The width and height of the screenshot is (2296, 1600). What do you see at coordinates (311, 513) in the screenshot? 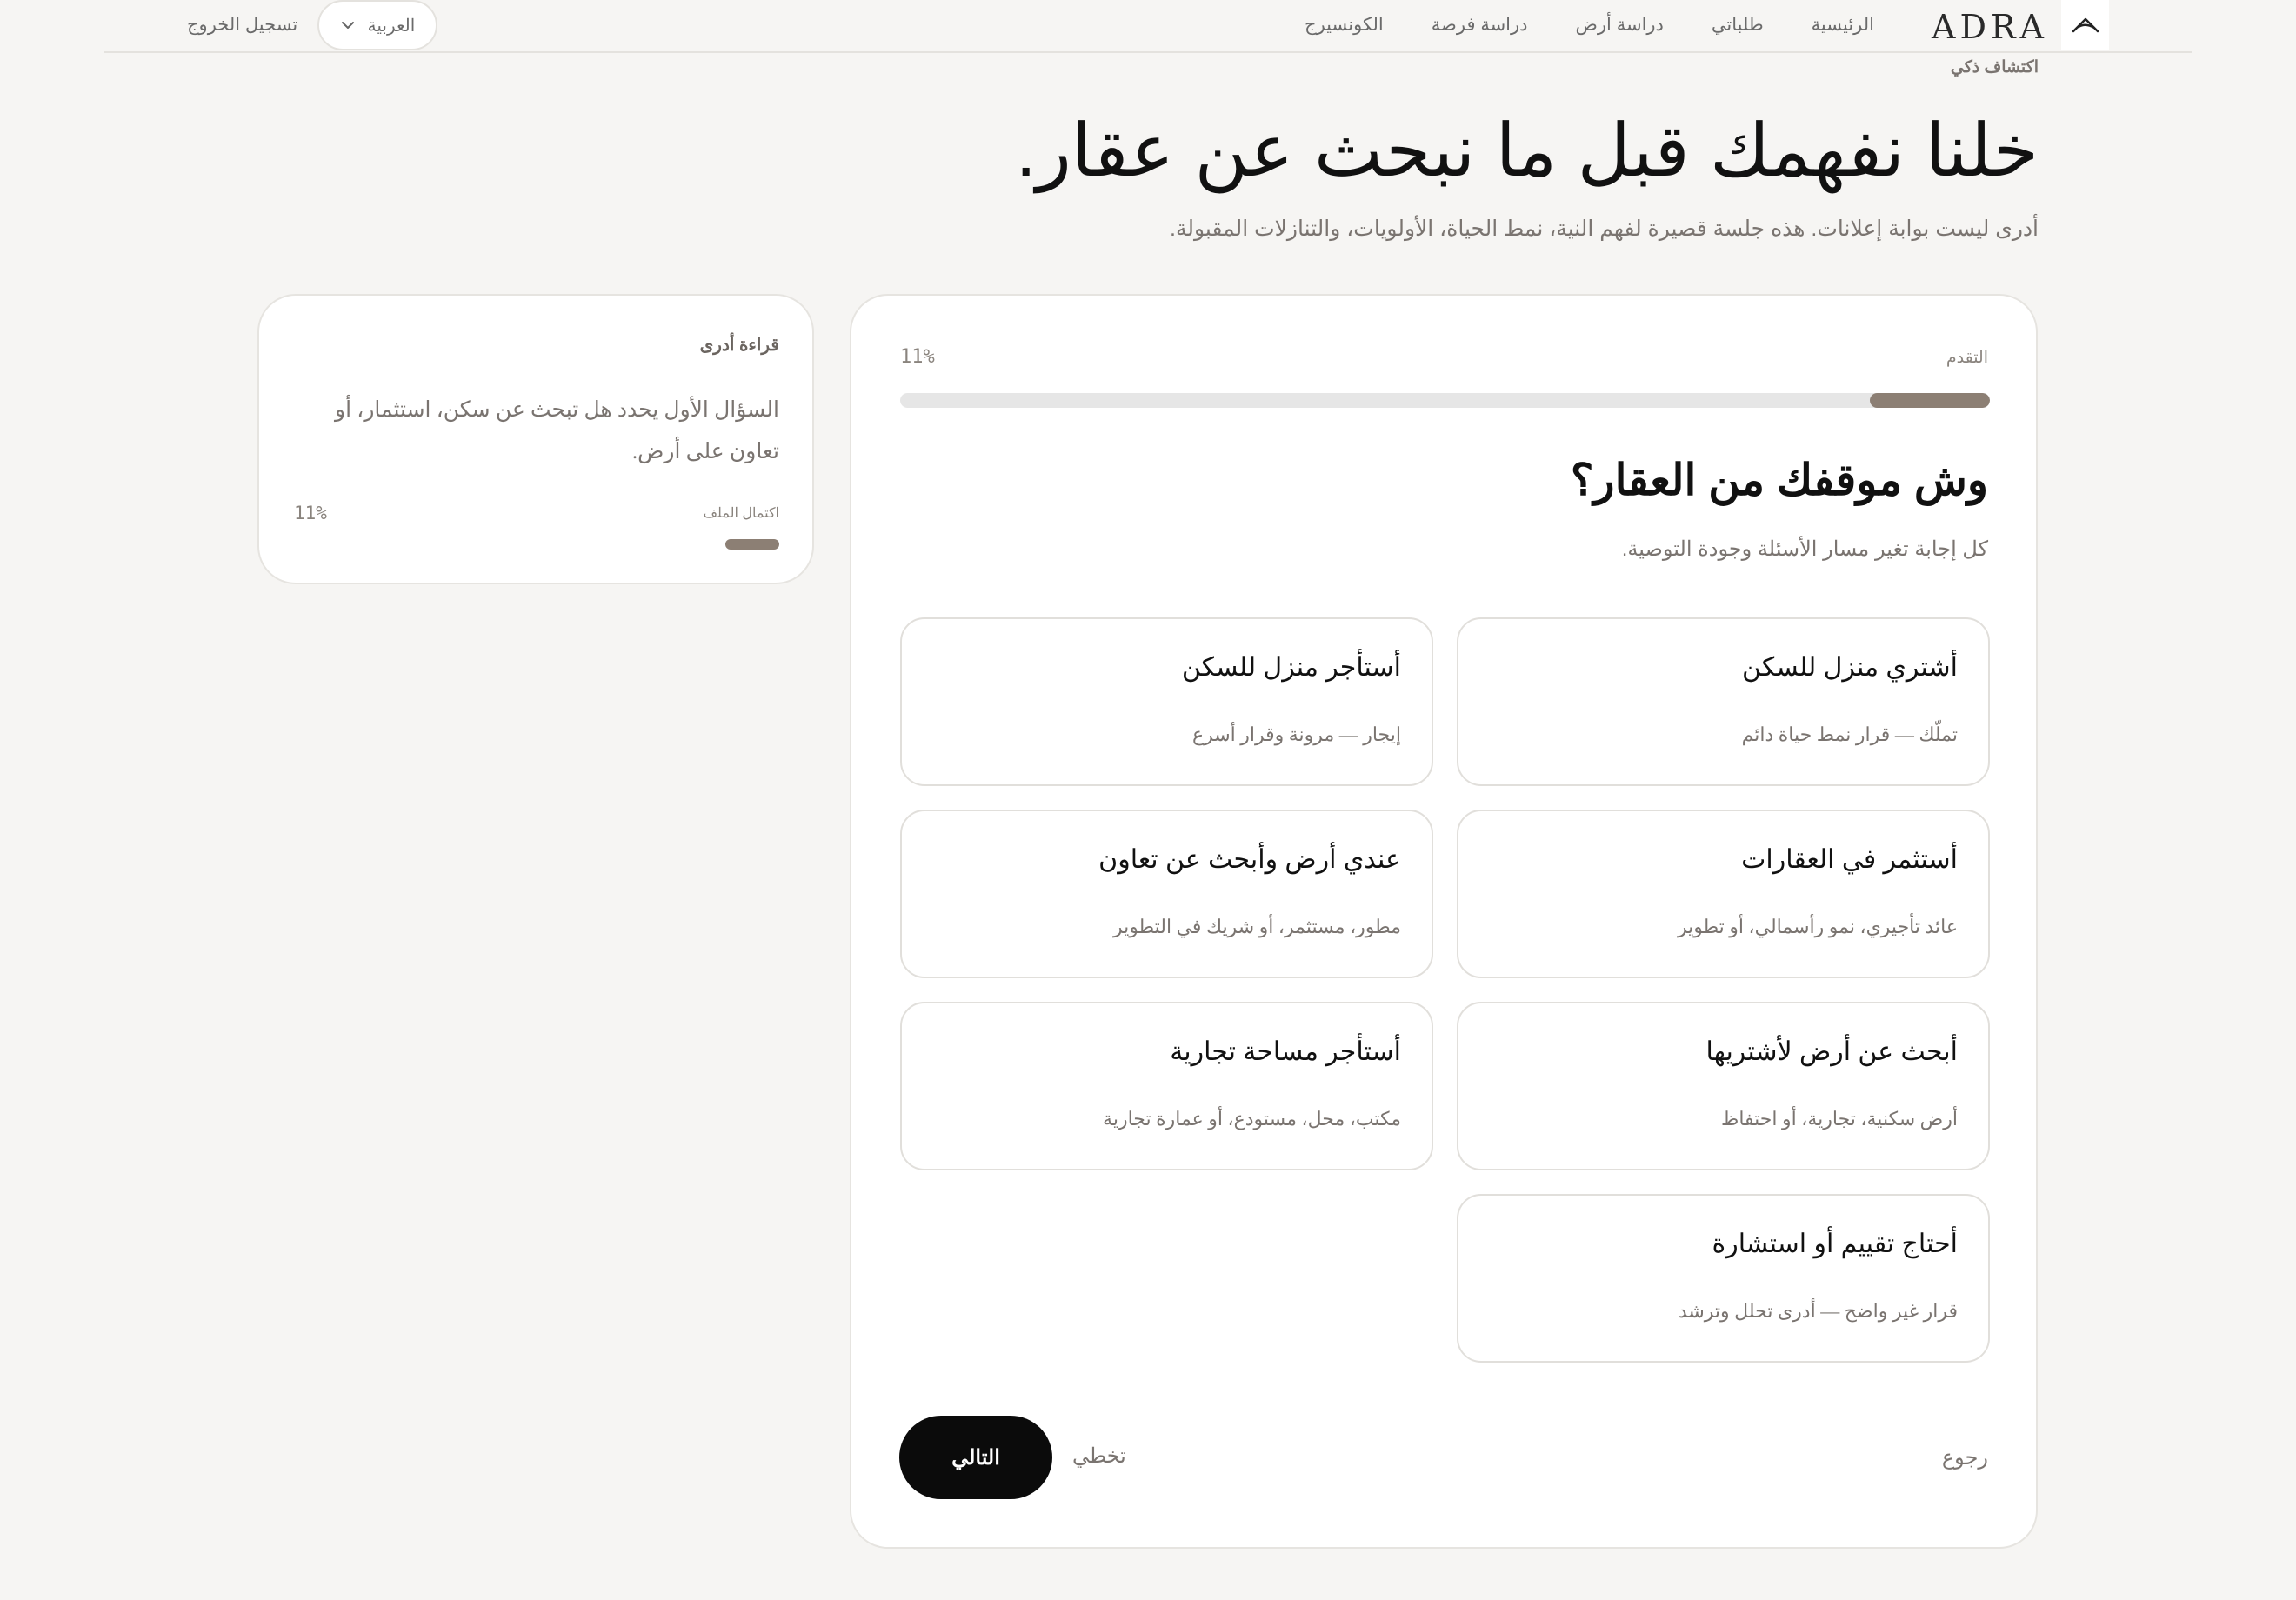
I see `profile-completion-value: 11%` at bounding box center [311, 513].